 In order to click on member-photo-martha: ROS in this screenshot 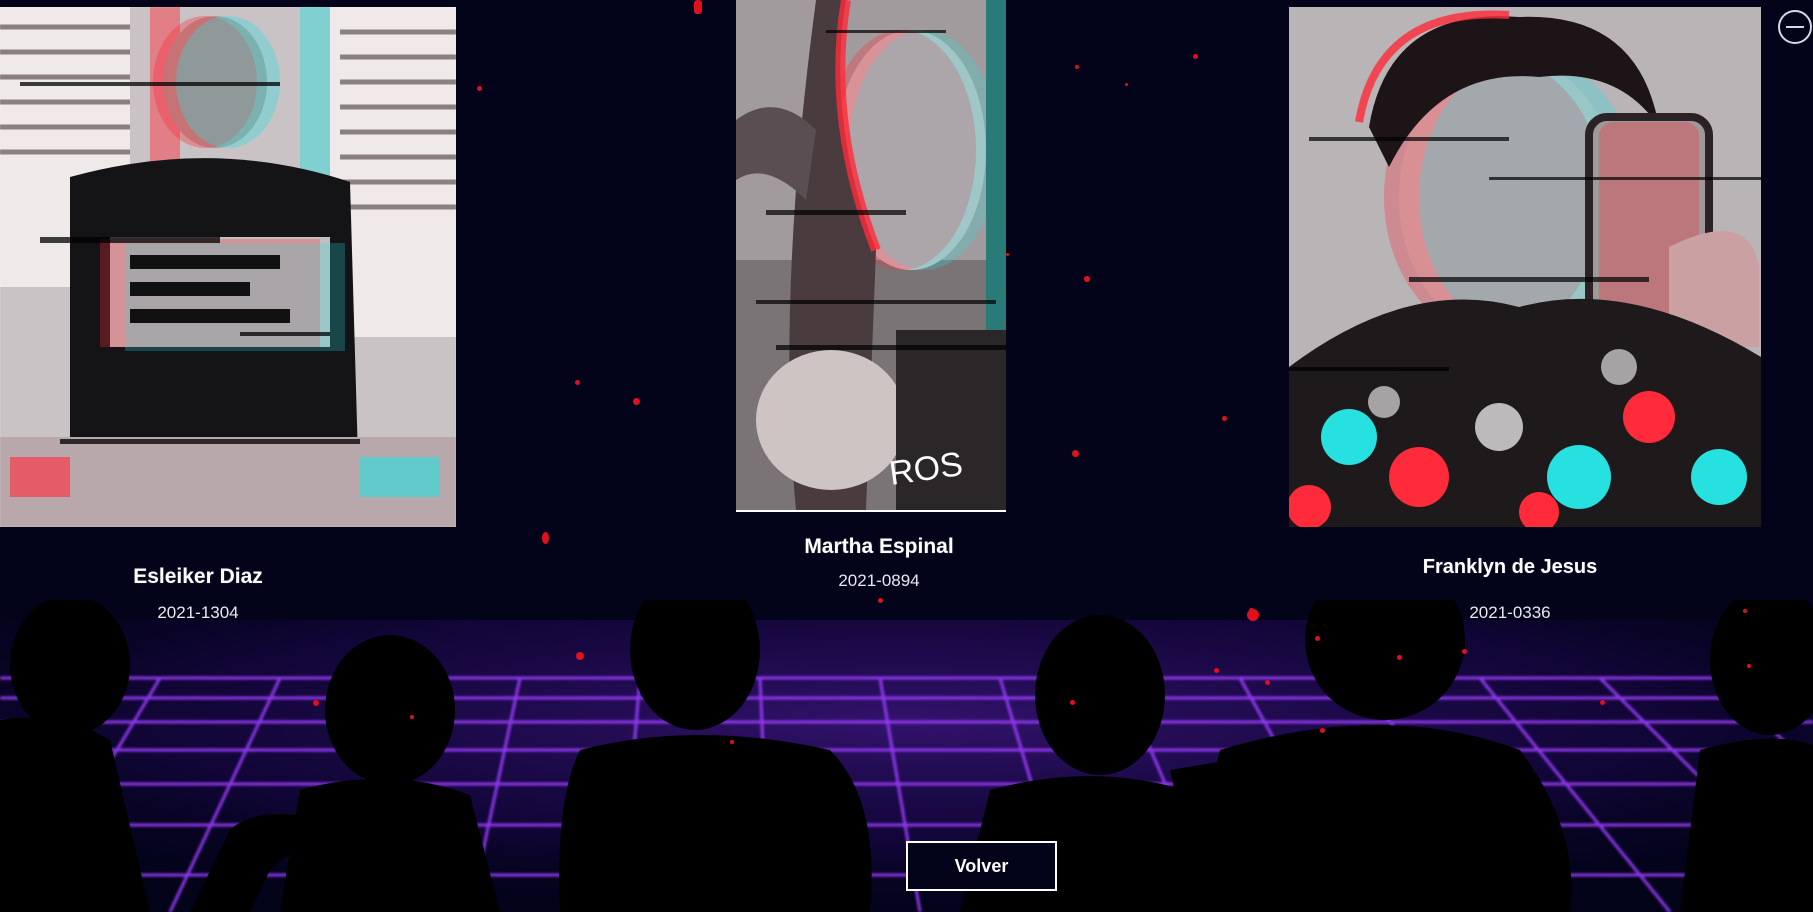, I will do `click(871, 256)`.